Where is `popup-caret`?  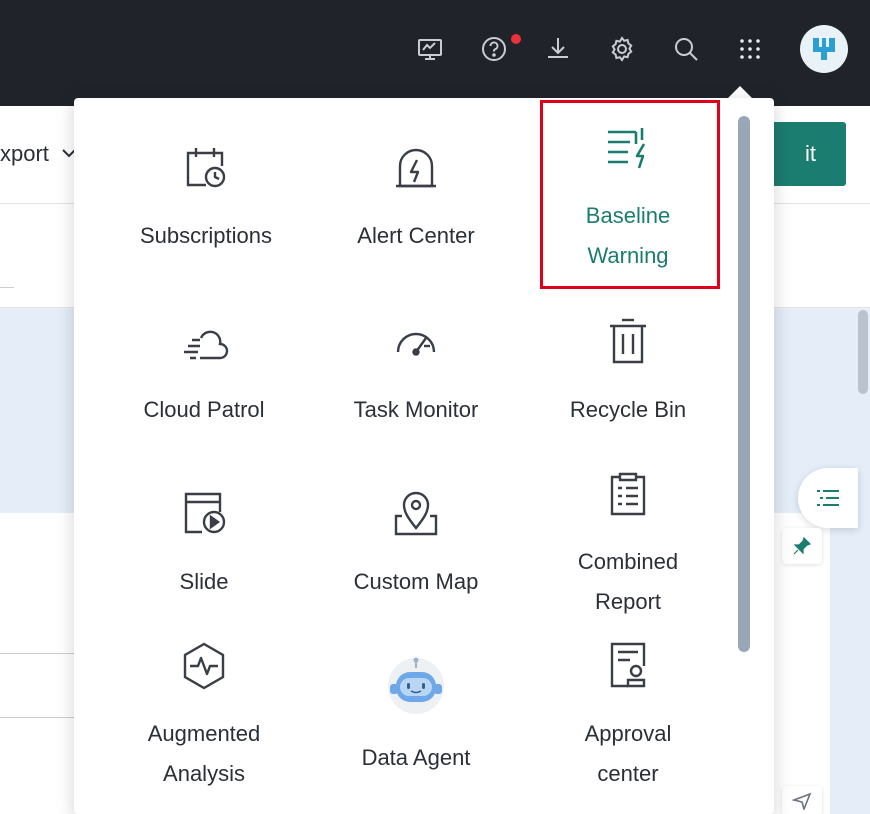 popup-caret is located at coordinates (740, 92).